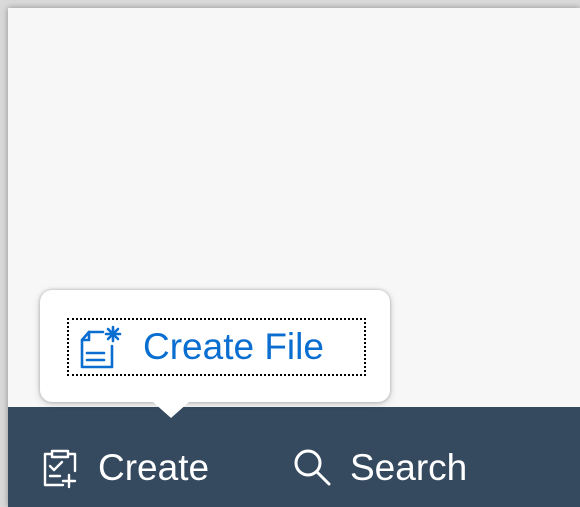  What do you see at coordinates (154, 467) in the screenshot?
I see `create-button-label: Create` at bounding box center [154, 467].